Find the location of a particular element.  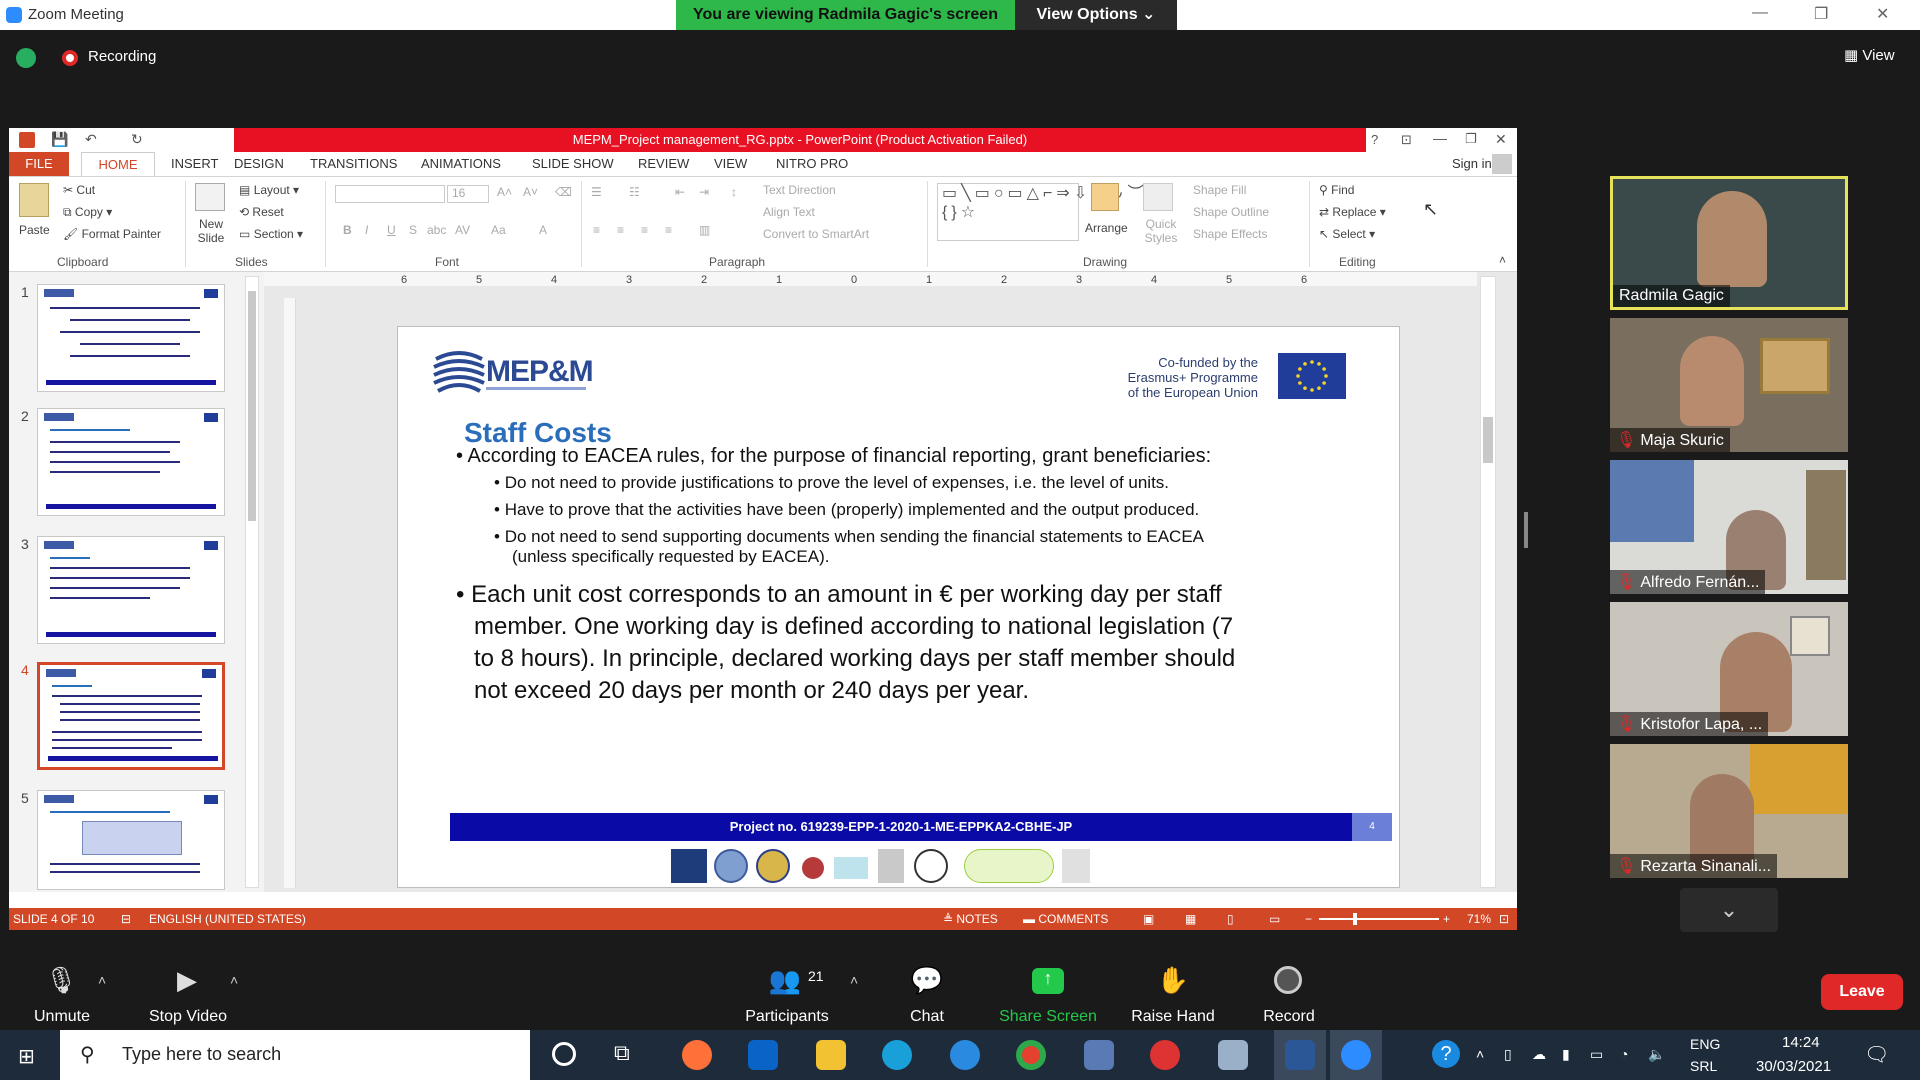

save-icon: 💾 is located at coordinates (59, 139).